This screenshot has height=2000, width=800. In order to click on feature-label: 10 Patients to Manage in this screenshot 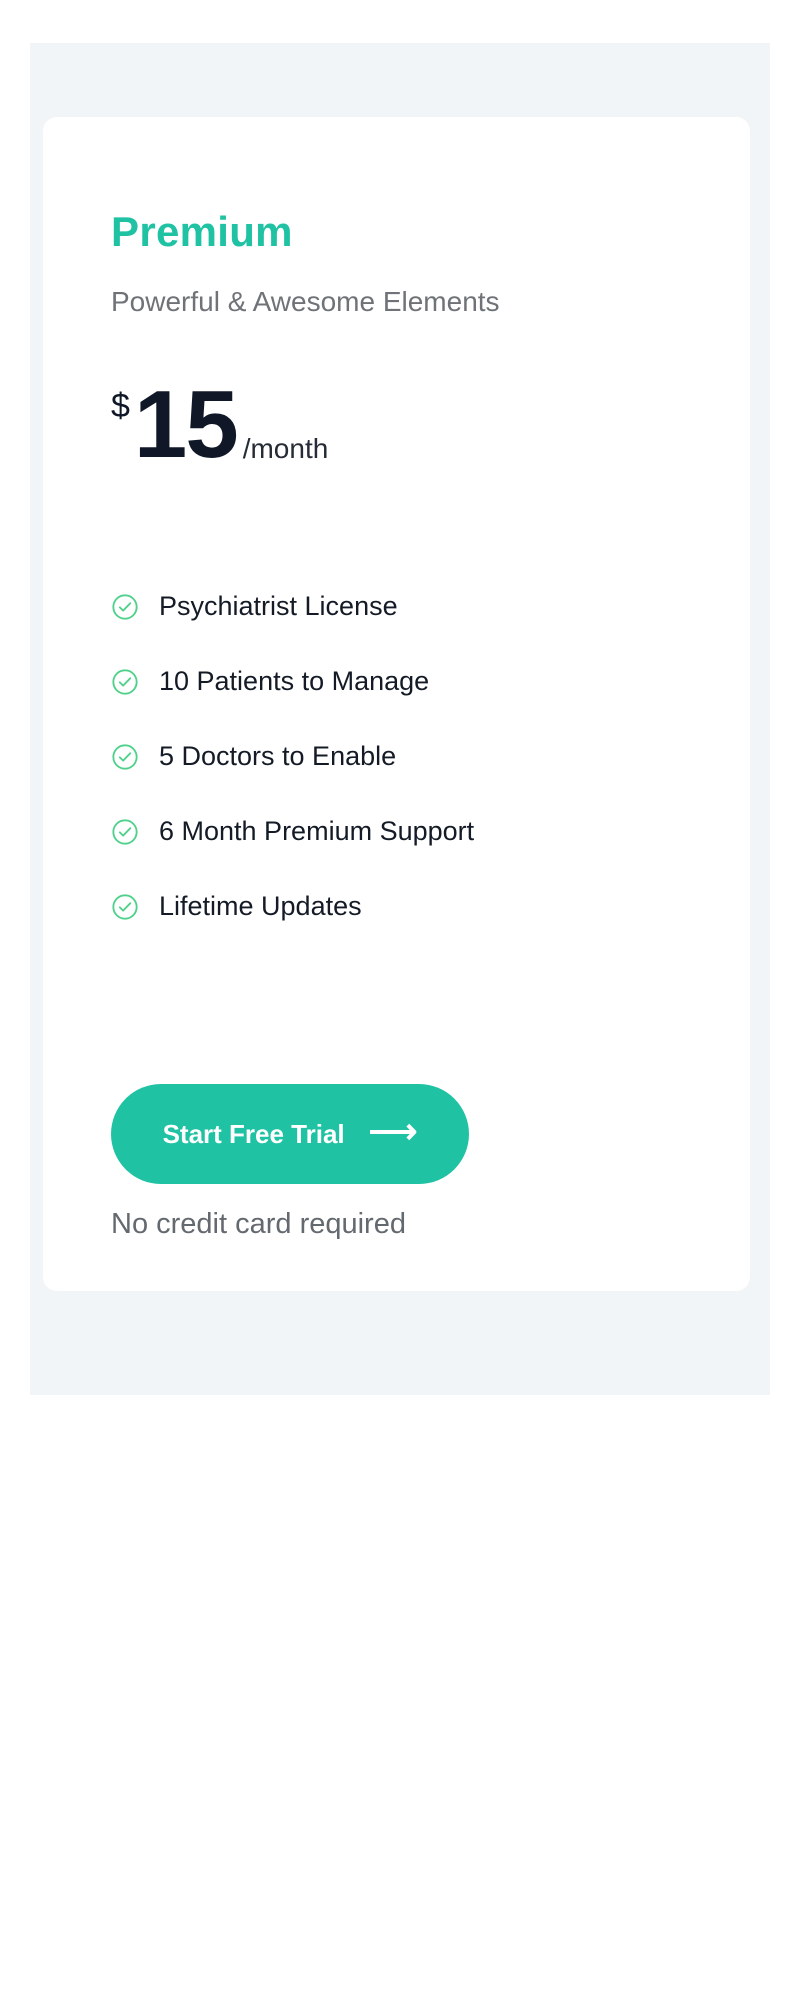, I will do `click(294, 681)`.